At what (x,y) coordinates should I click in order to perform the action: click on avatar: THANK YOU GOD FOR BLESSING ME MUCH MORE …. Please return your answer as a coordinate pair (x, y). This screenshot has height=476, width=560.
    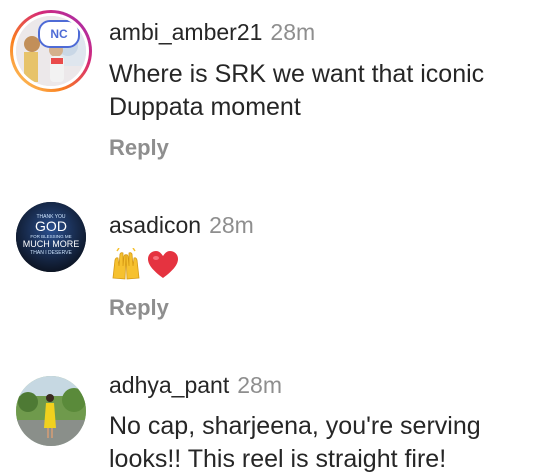
    Looking at the image, I should click on (51, 237).